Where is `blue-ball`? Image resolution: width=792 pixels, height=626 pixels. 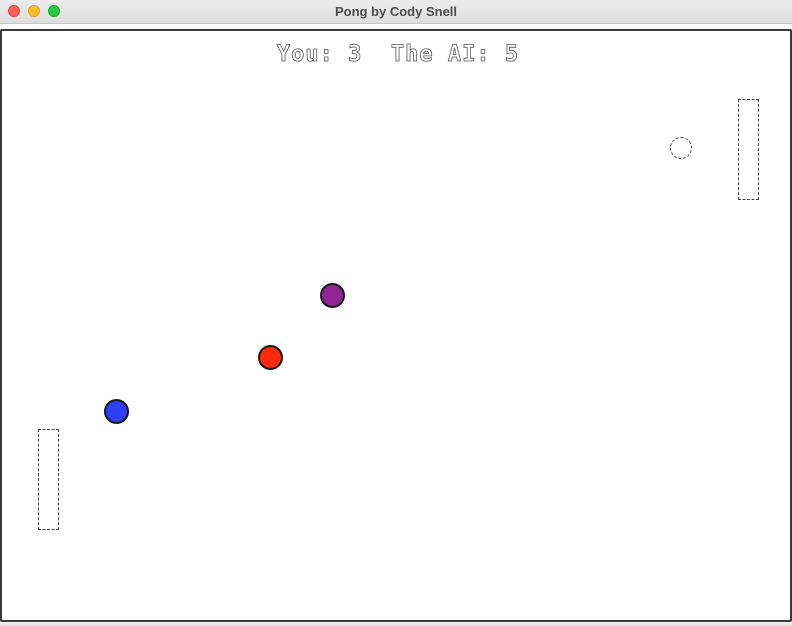 blue-ball is located at coordinates (116, 411).